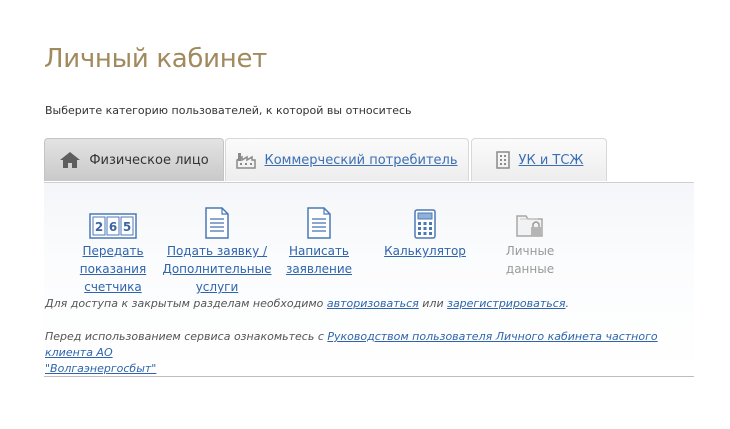 The width and height of the screenshot is (730, 429). What do you see at coordinates (433, 303) in the screenshot?
I see `notice-text: или` at bounding box center [433, 303].